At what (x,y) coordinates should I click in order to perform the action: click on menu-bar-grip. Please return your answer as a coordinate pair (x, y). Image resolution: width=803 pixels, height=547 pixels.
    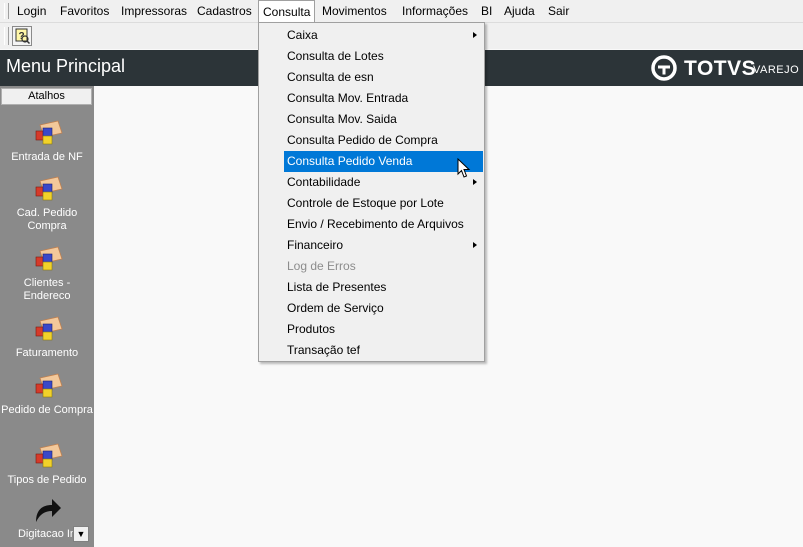
    Looking at the image, I should click on (6, 11).